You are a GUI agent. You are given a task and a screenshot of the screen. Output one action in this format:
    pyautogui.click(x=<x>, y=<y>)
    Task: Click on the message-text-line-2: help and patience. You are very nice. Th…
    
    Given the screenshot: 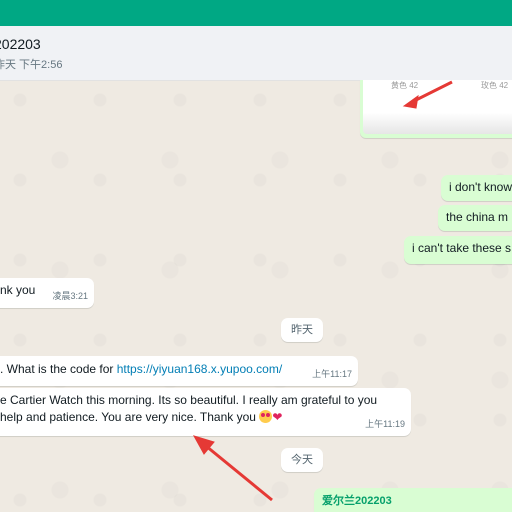 What is the action you would take?
    pyautogui.click(x=201, y=417)
    